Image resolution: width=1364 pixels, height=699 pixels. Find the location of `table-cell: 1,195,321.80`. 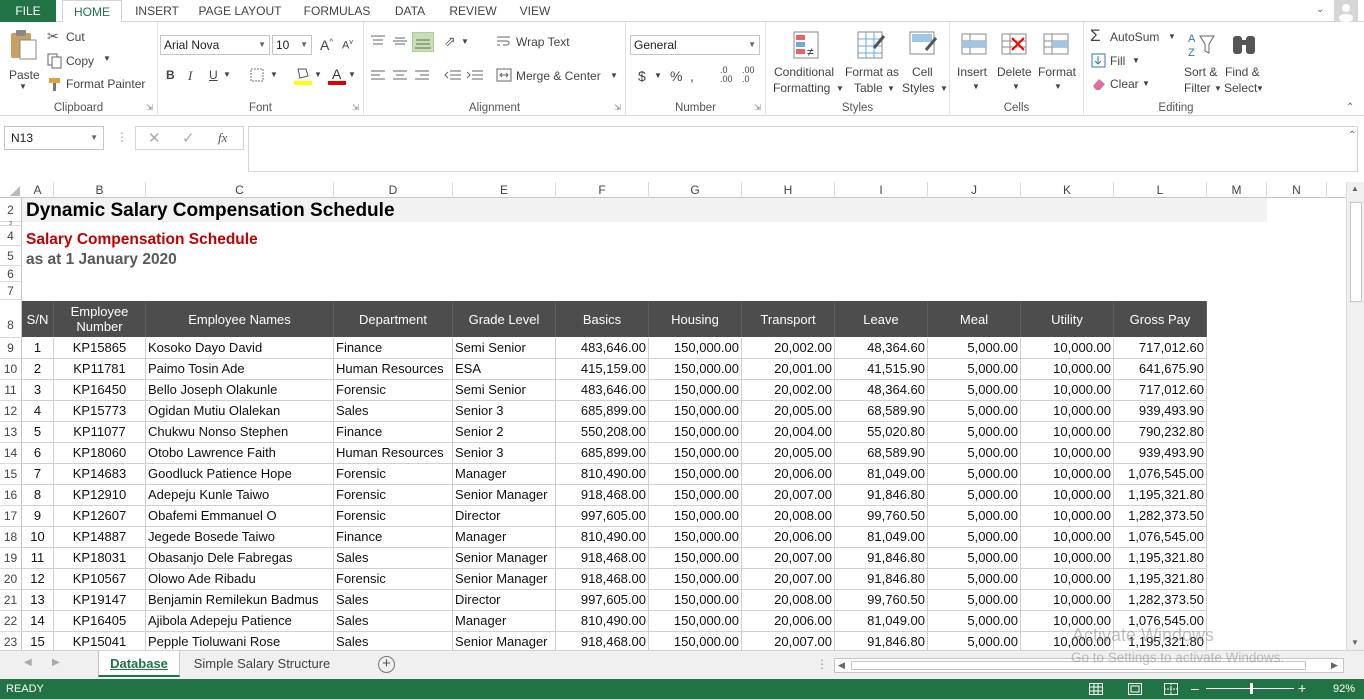

table-cell: 1,195,321.80 is located at coordinates (1160, 495).